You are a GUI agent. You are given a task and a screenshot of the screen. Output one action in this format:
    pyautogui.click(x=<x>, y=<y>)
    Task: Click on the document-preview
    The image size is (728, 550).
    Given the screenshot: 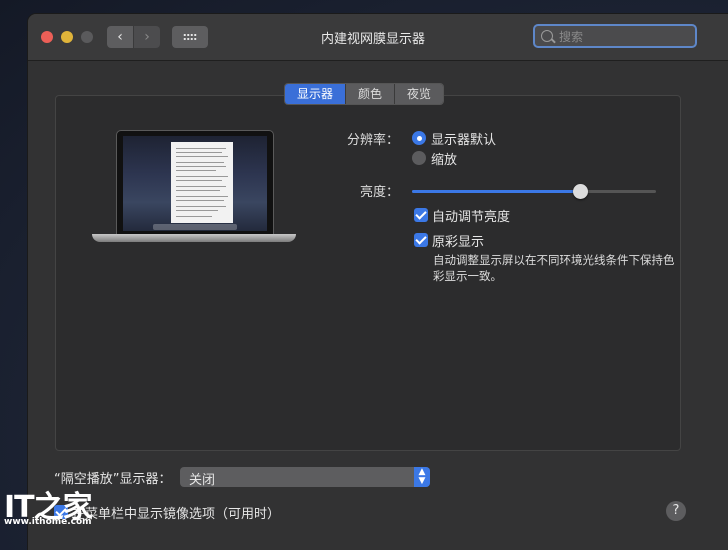 What is the action you would take?
    pyautogui.click(x=202, y=182)
    